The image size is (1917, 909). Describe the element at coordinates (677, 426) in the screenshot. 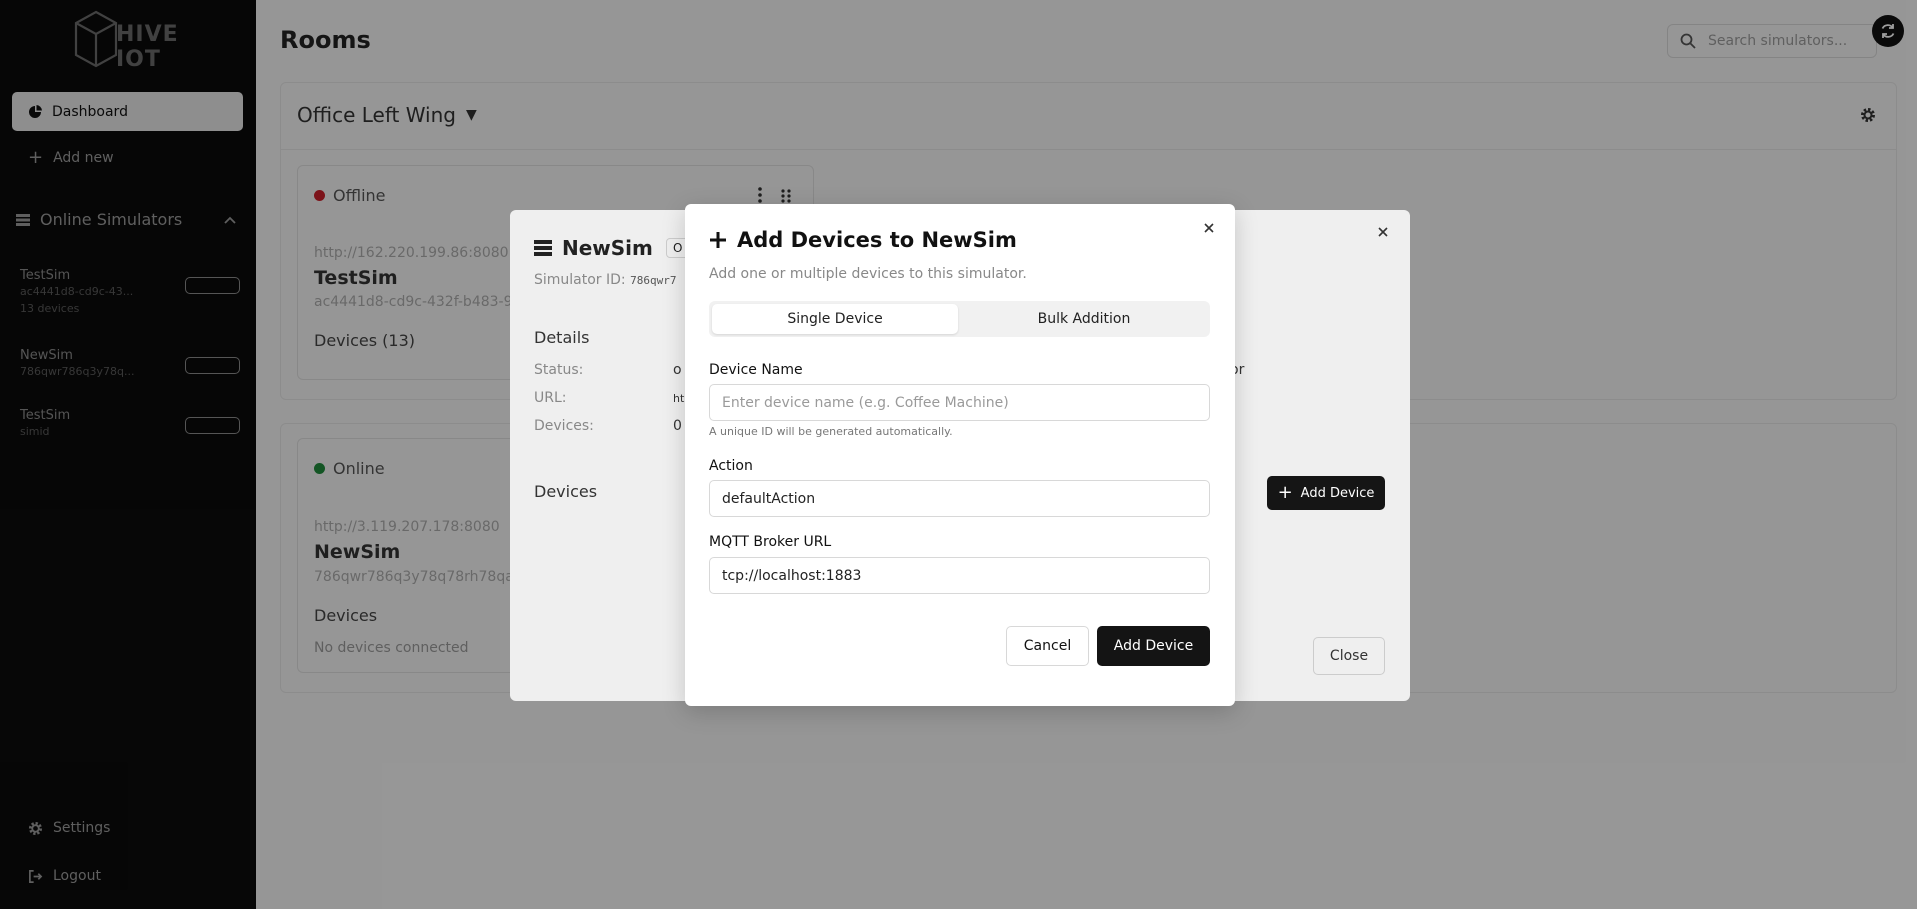

I see `devices-field-value: 0` at that location.